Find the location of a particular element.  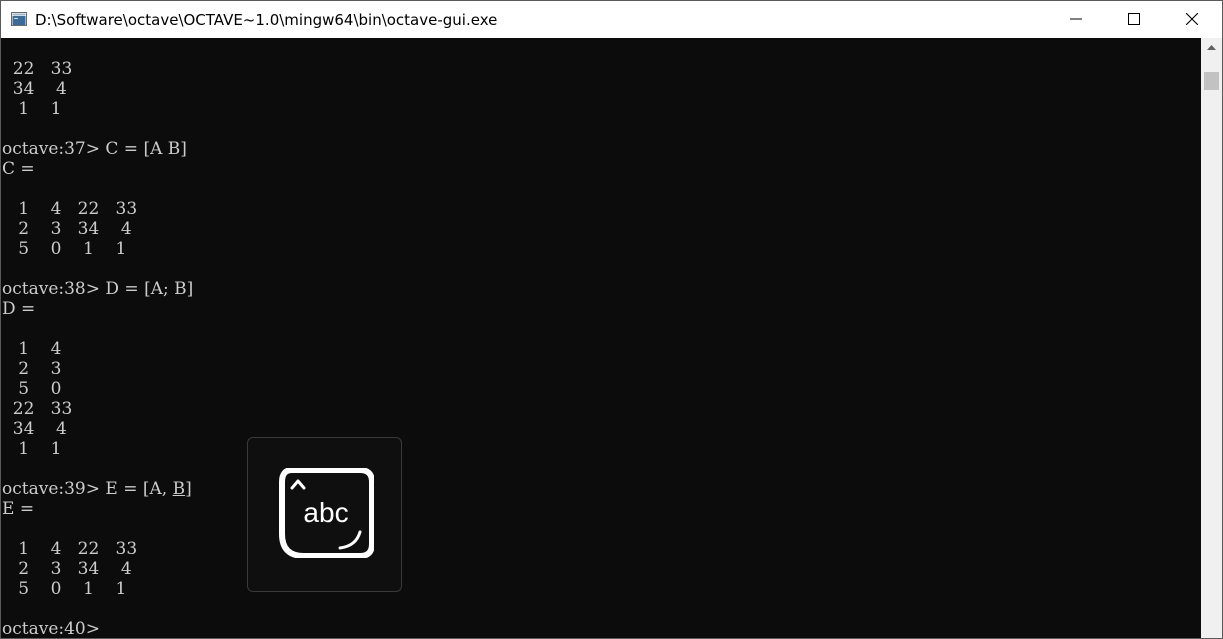

ime-mode-popup: abc is located at coordinates (324, 514).